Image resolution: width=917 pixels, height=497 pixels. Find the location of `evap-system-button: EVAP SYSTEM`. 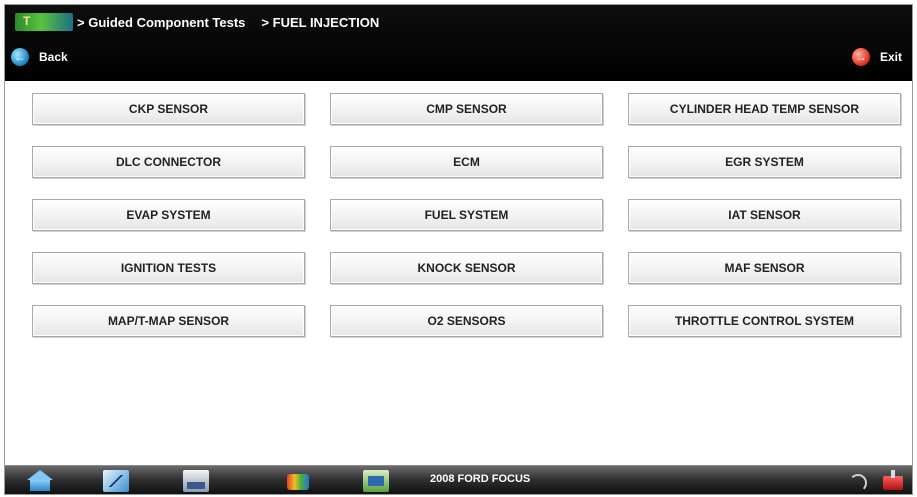

evap-system-button: EVAP SYSTEM is located at coordinates (168, 215).